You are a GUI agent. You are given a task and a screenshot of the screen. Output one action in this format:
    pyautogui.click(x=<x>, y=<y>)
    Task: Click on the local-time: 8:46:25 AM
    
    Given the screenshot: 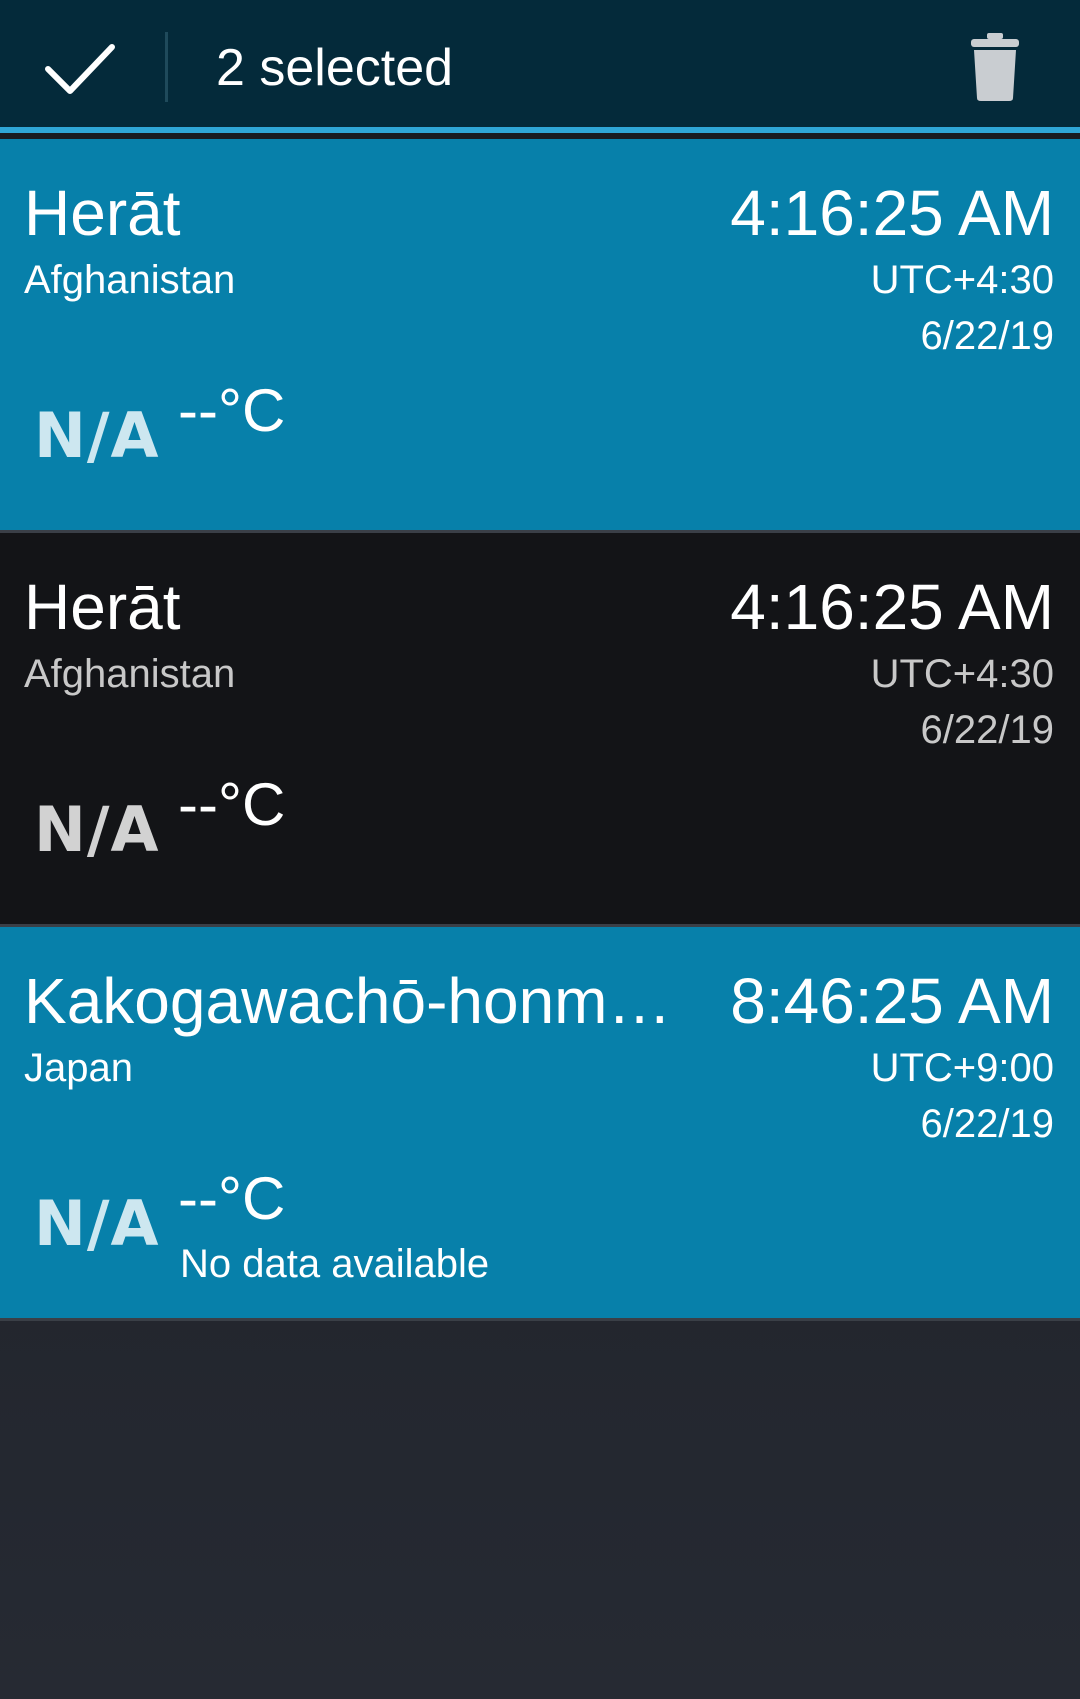 What is the action you would take?
    pyautogui.click(x=892, y=1001)
    